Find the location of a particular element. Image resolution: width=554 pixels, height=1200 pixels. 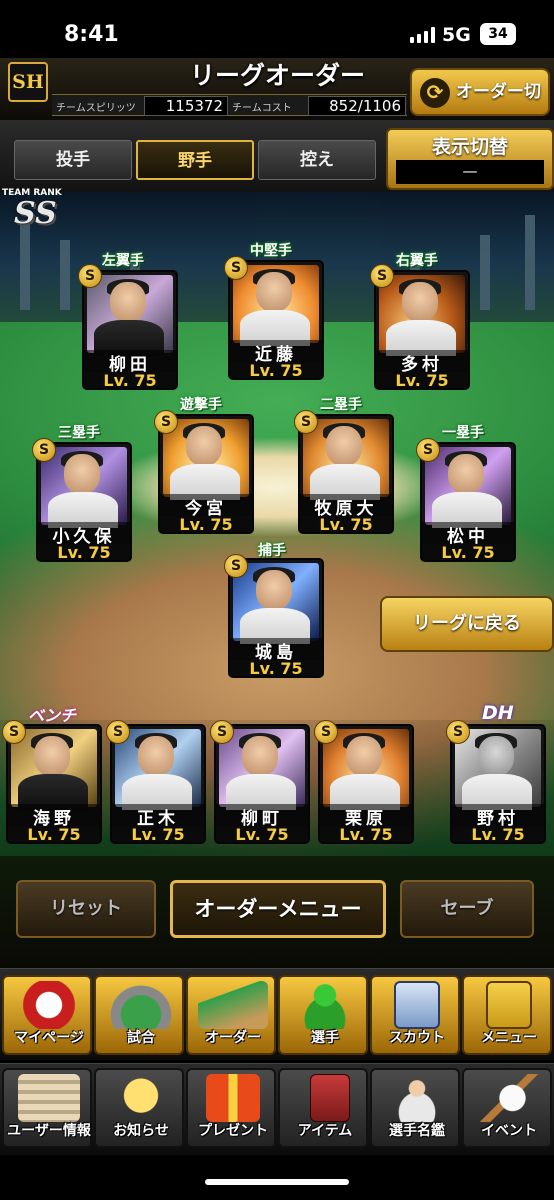

player-icon is located at coordinates (325, 1005).